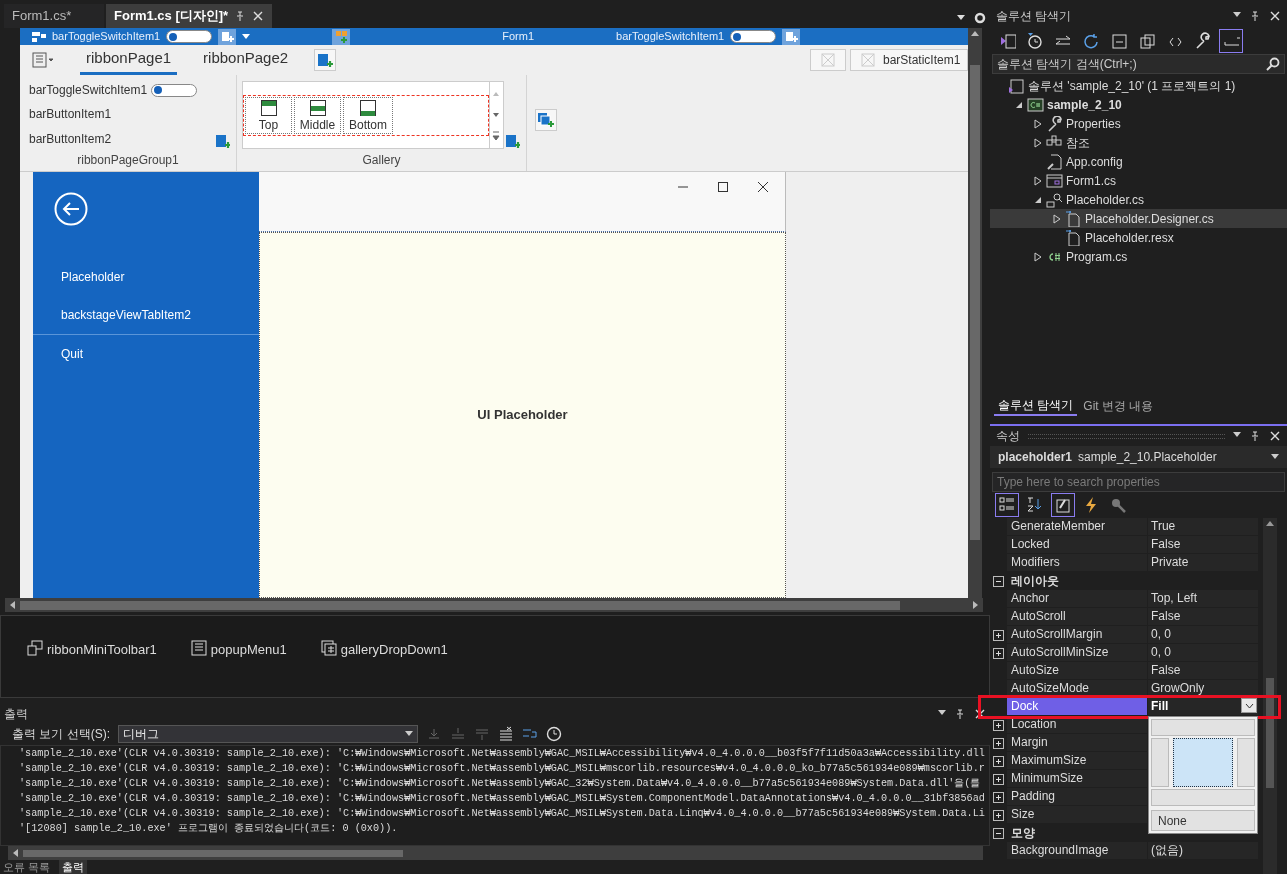 This screenshot has width=1287, height=874. What do you see at coordinates (1077, 761) in the screenshot?
I see `property-name: MaximumSize` at bounding box center [1077, 761].